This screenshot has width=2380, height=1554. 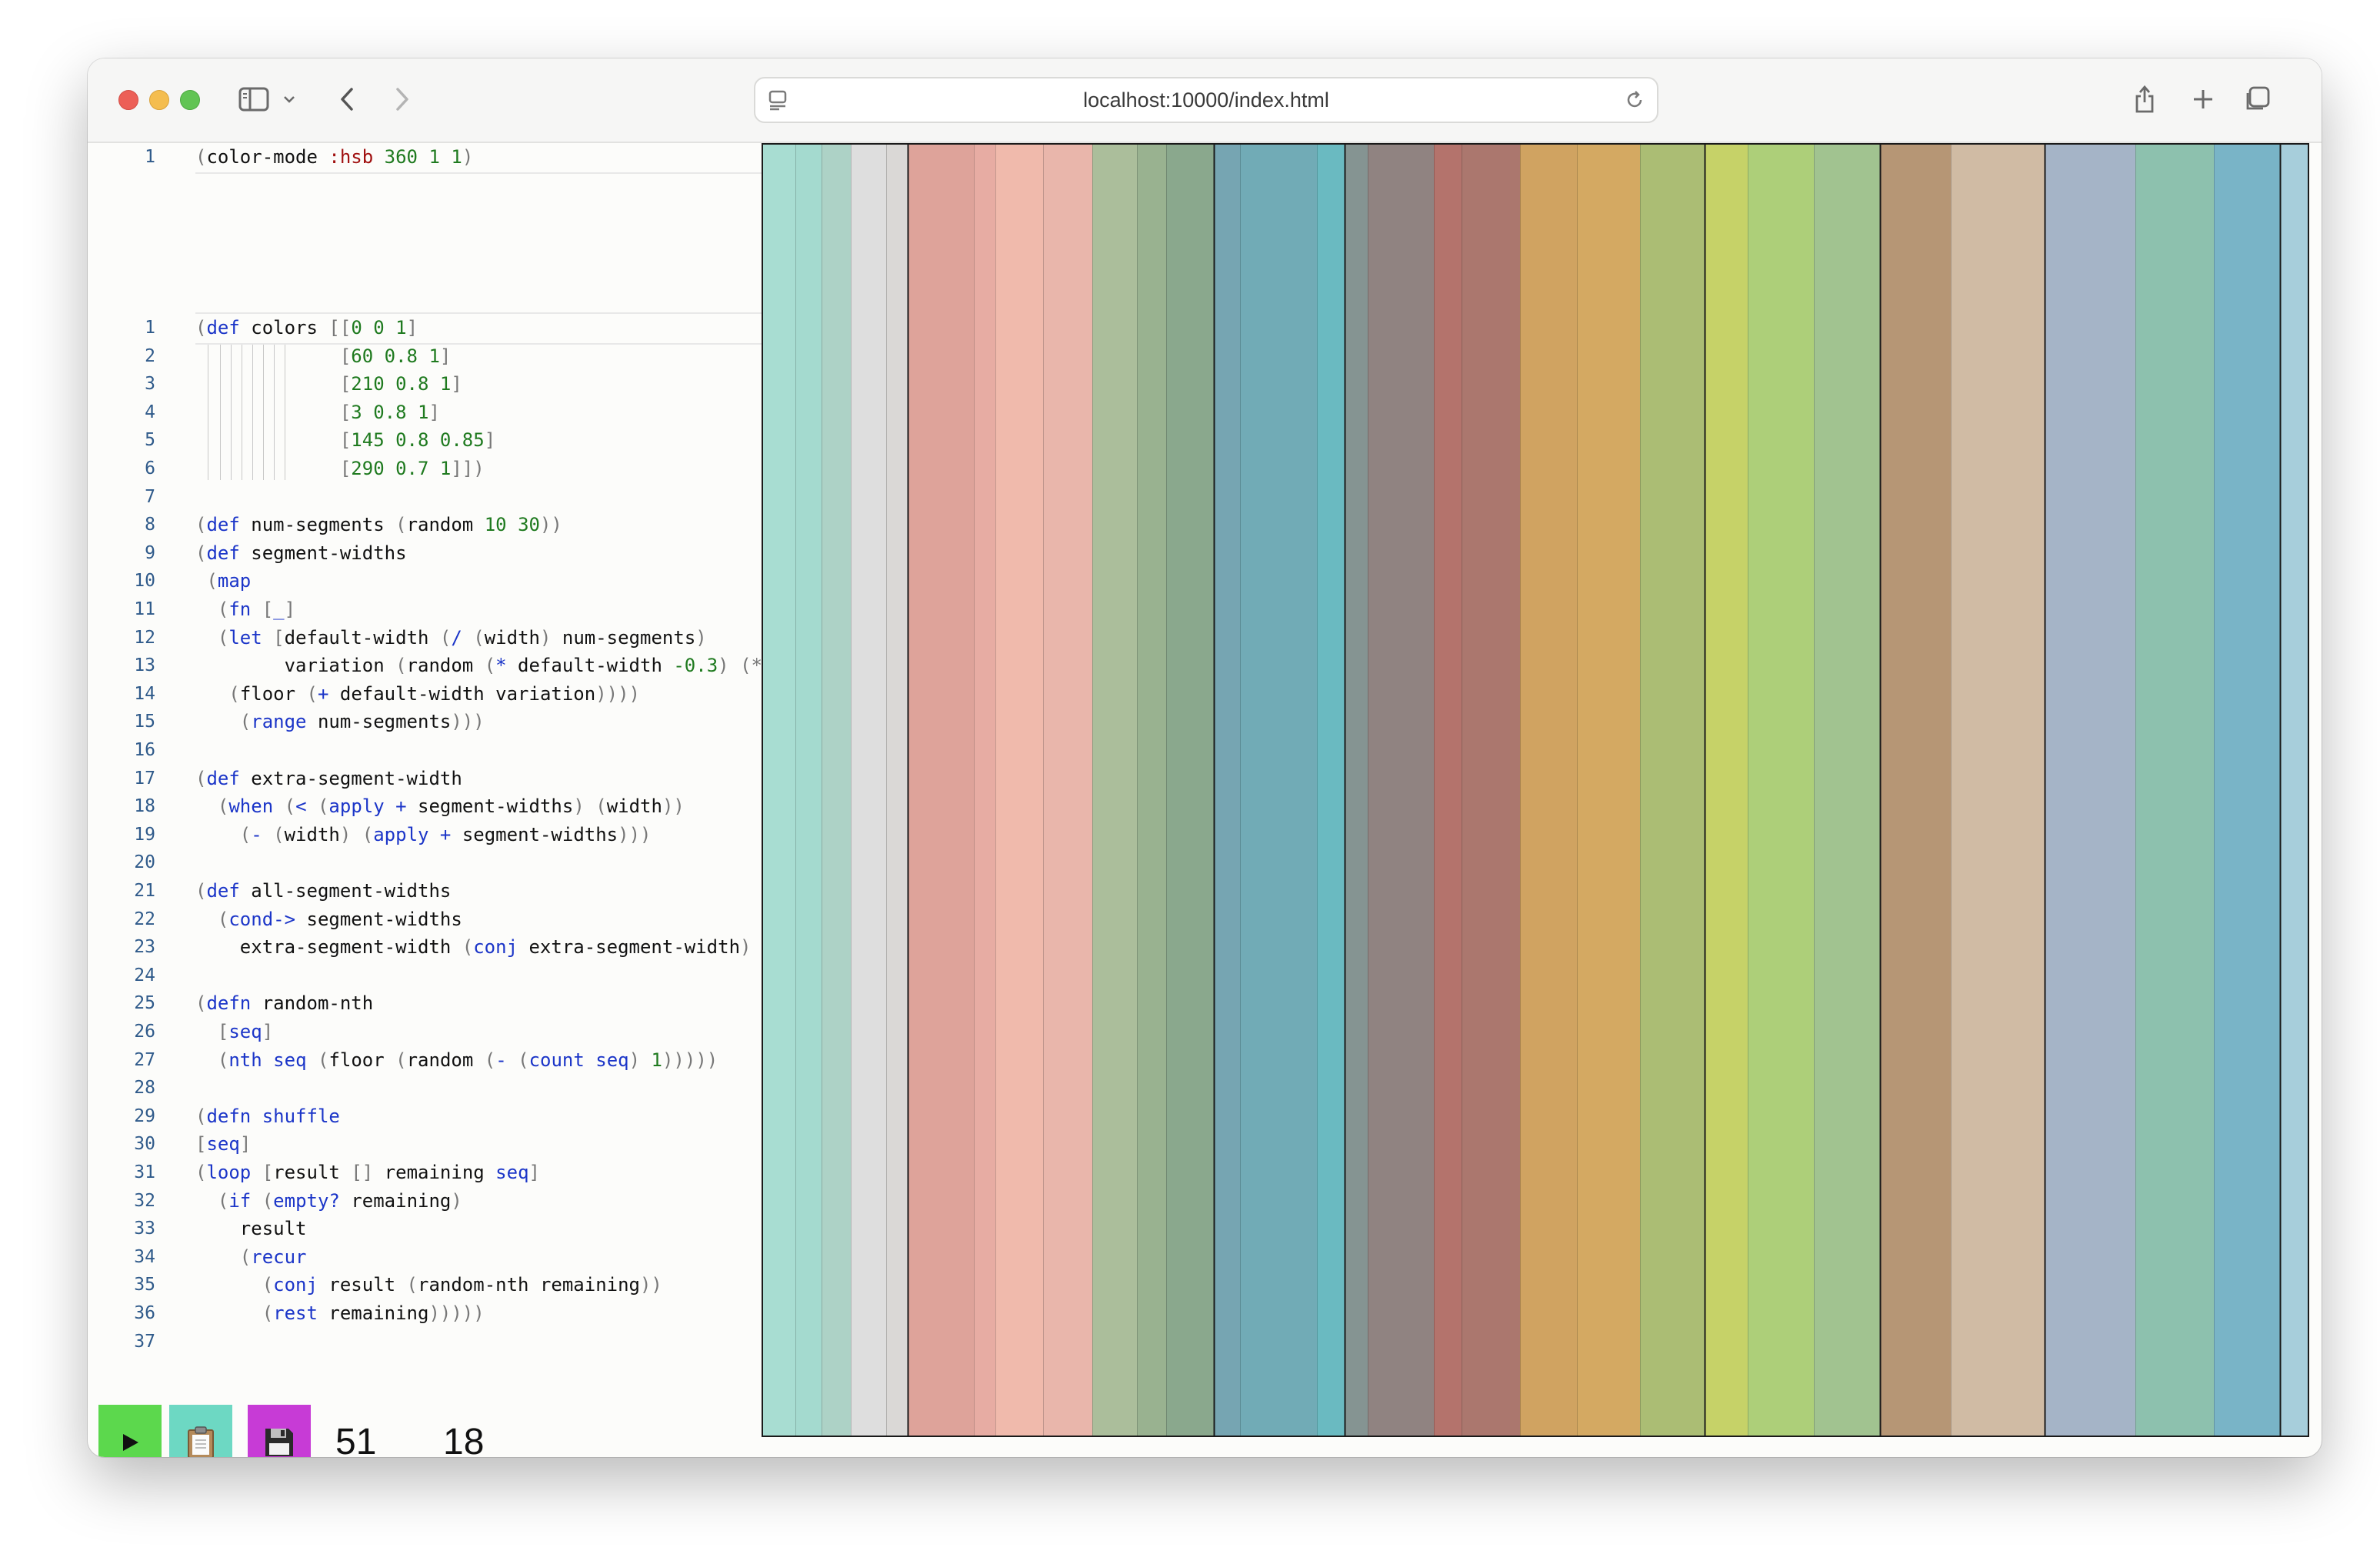 I want to click on minimize-window-button, so click(x=159, y=100).